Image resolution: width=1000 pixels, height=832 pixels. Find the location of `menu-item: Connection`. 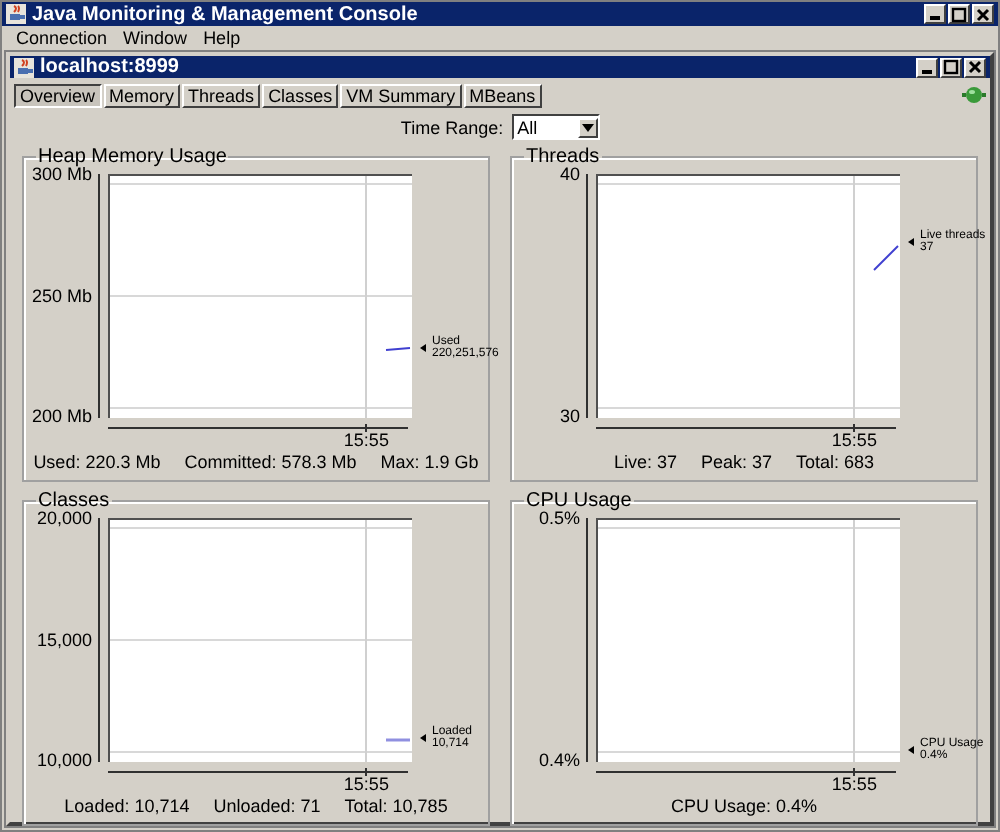

menu-item: Connection is located at coordinates (62, 37).